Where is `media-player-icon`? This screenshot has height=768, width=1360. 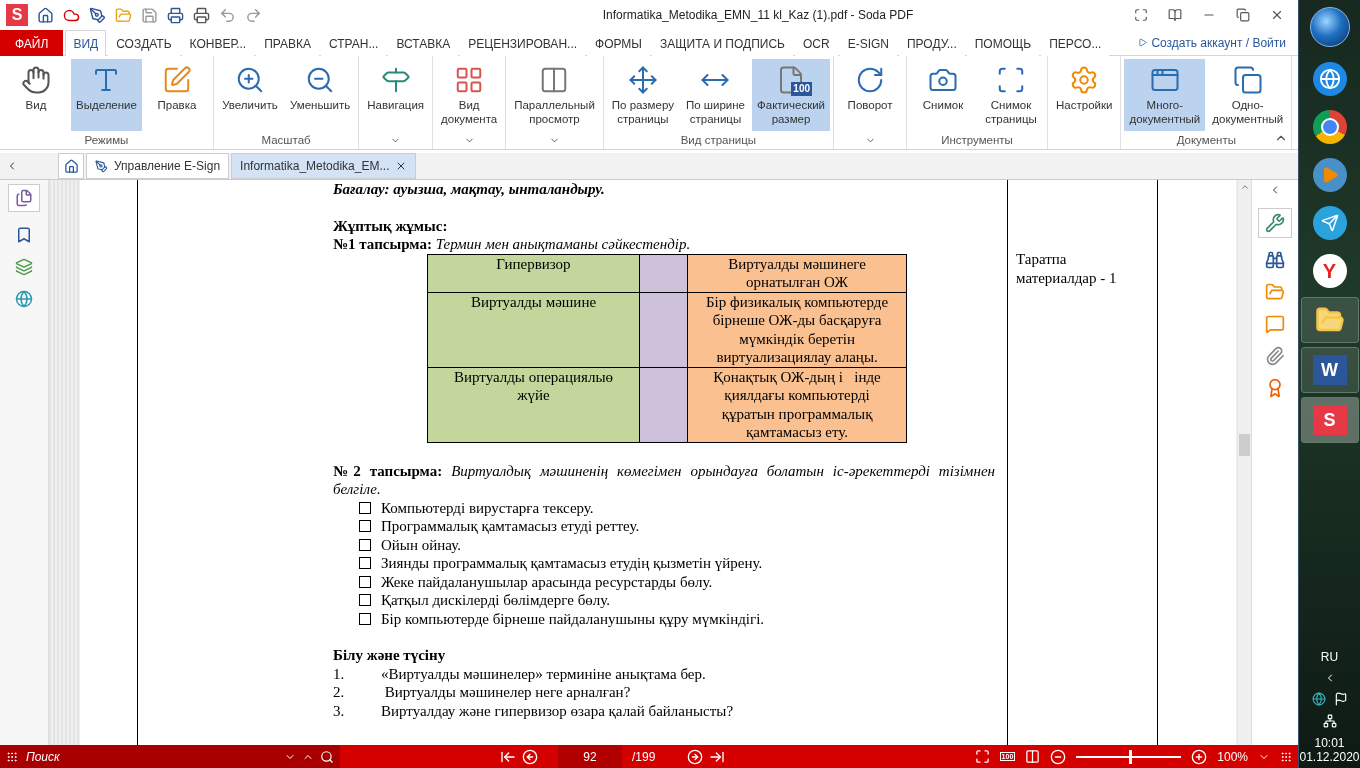 media-player-icon is located at coordinates (1329, 175).